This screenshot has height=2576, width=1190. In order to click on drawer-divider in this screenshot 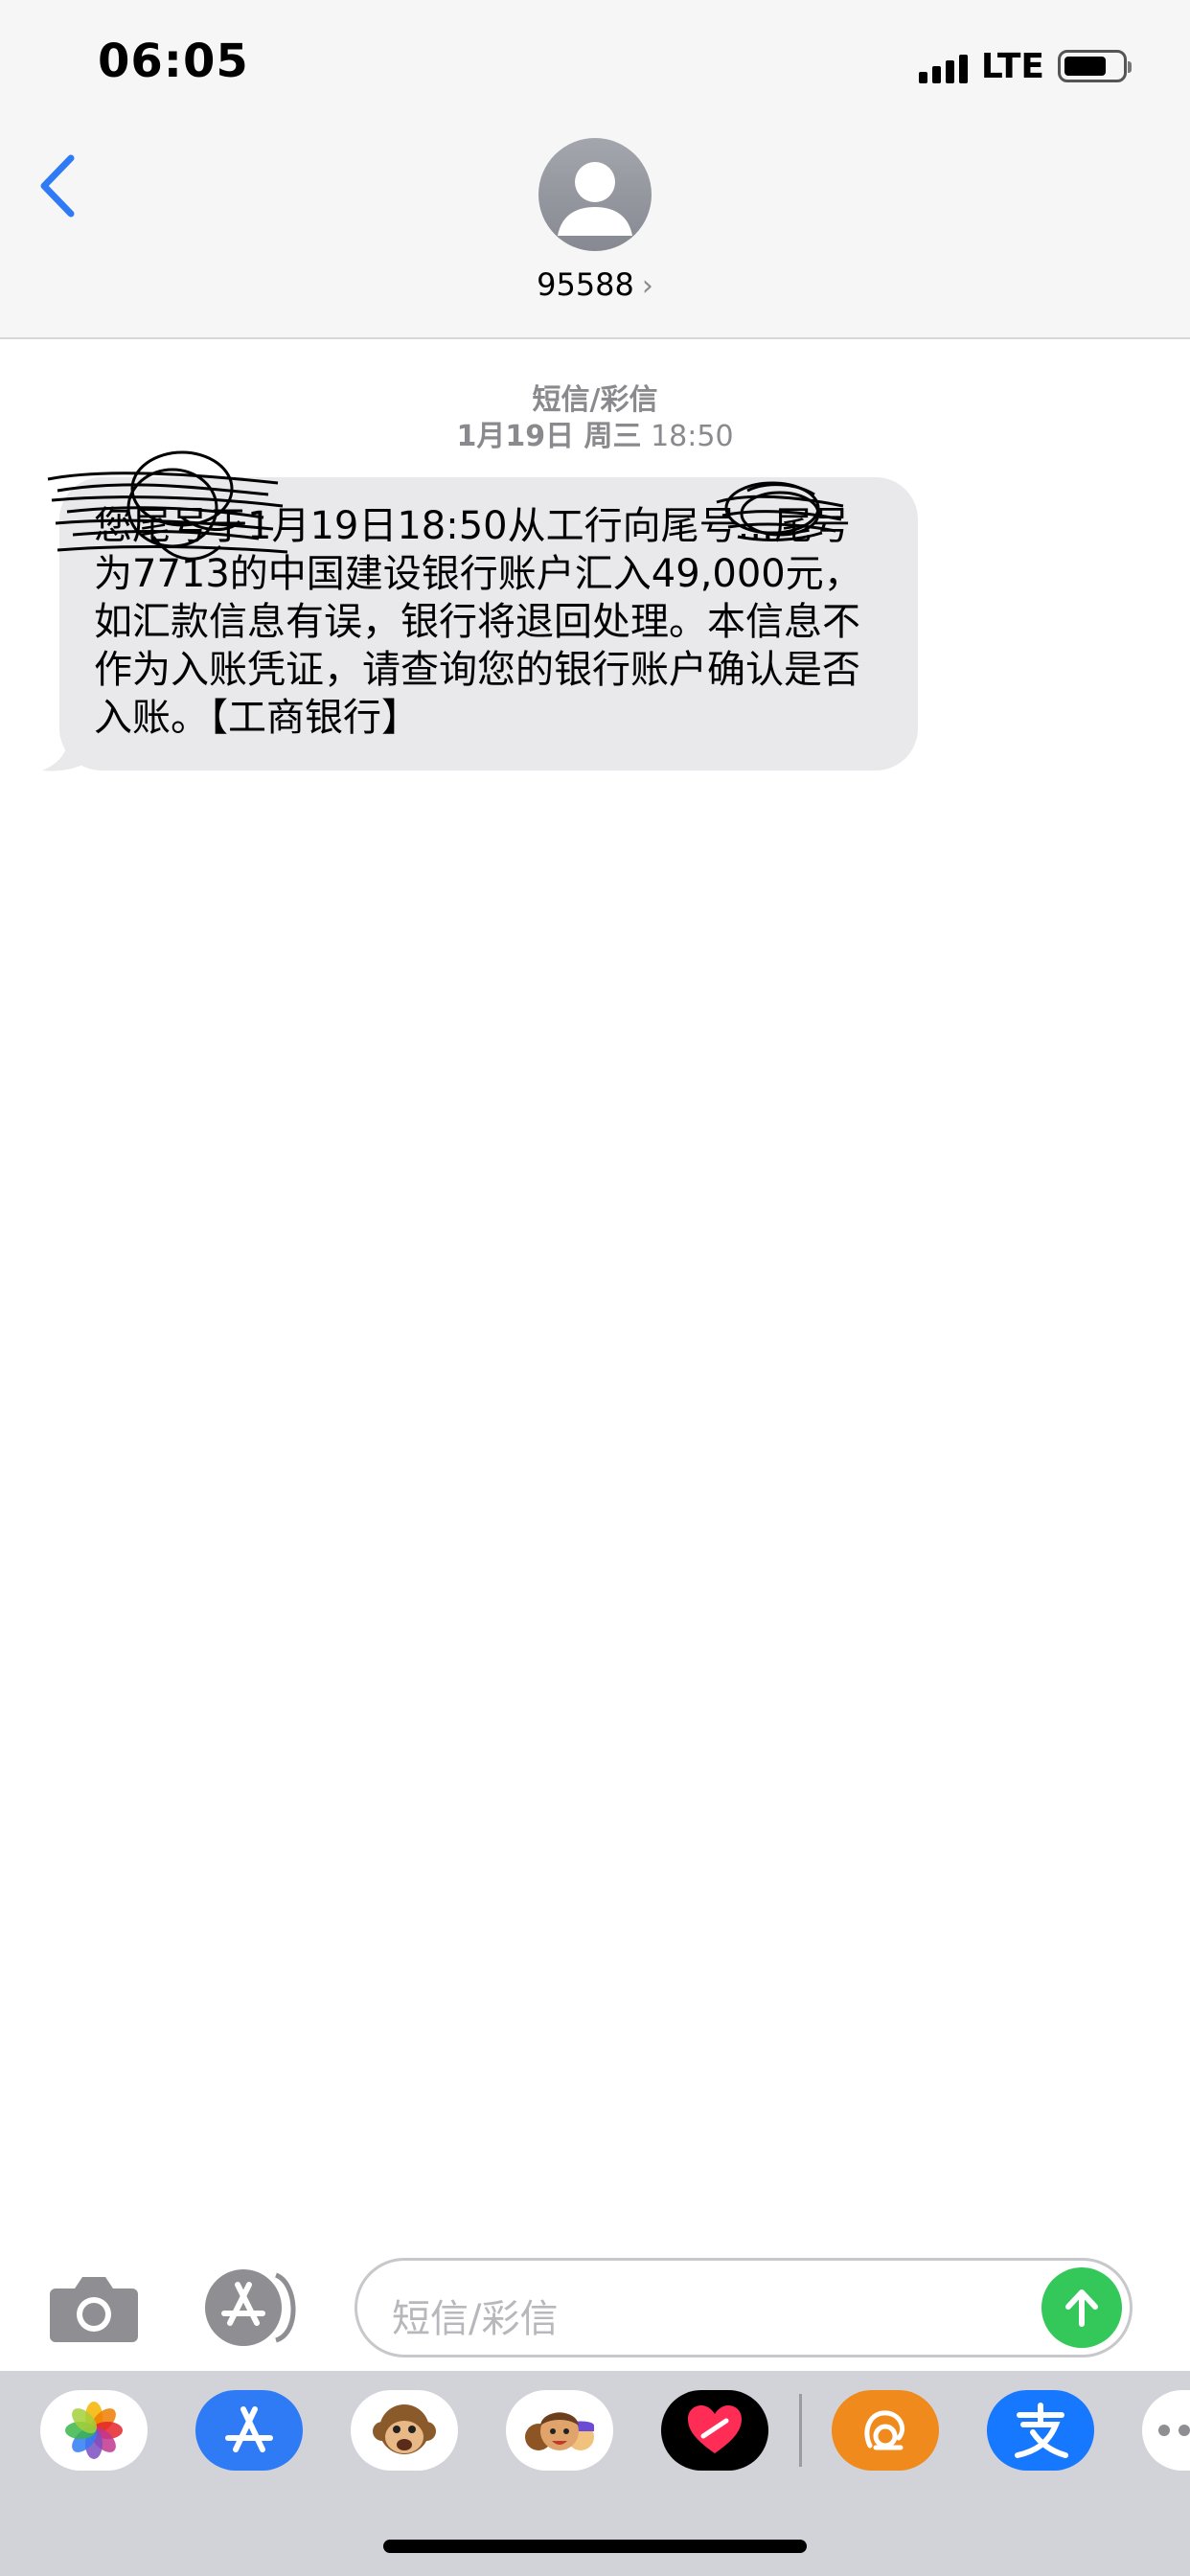, I will do `click(801, 2430)`.